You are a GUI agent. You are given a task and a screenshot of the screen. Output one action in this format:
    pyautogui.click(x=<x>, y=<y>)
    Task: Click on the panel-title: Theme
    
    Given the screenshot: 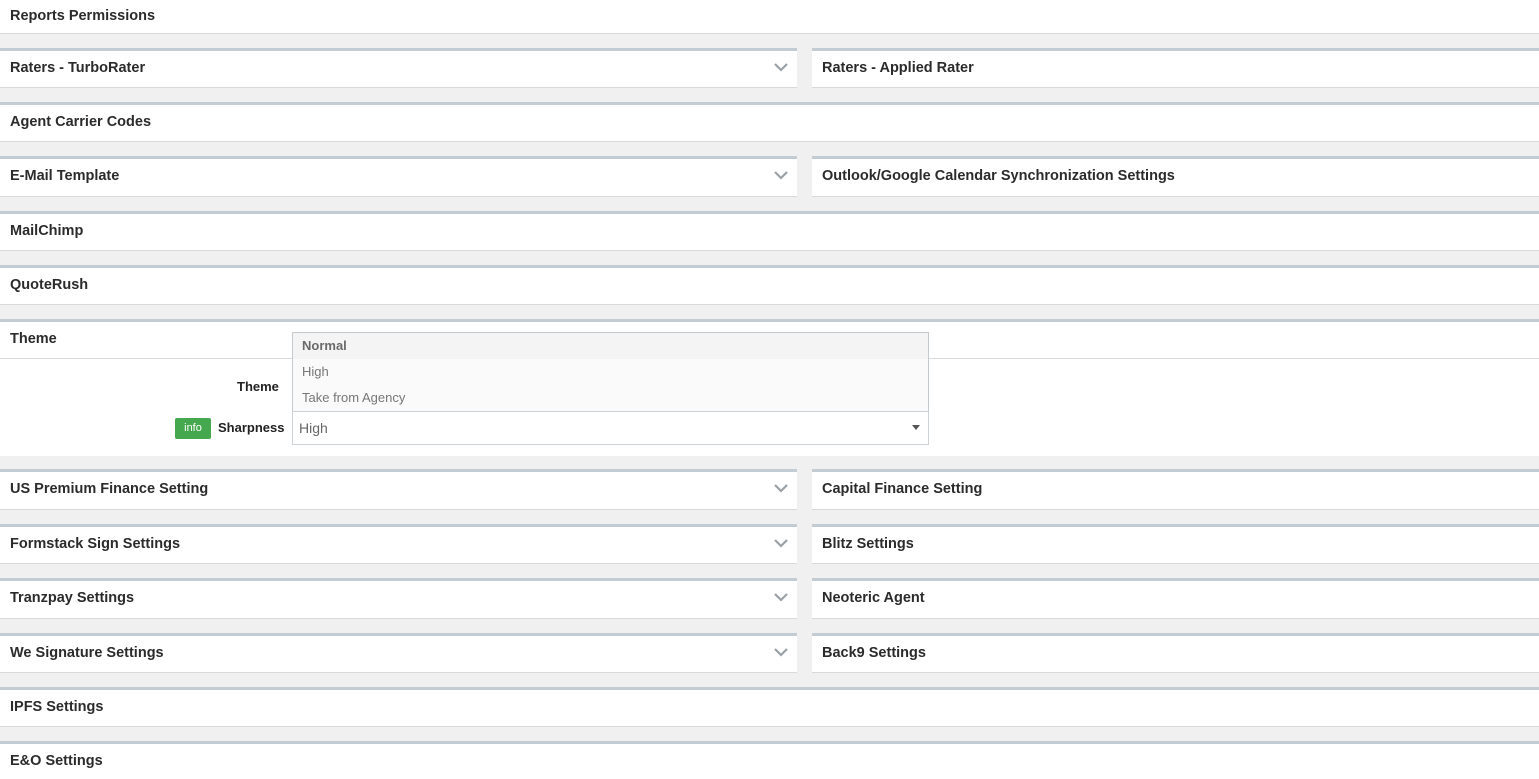 What is the action you would take?
    pyautogui.click(x=33, y=339)
    